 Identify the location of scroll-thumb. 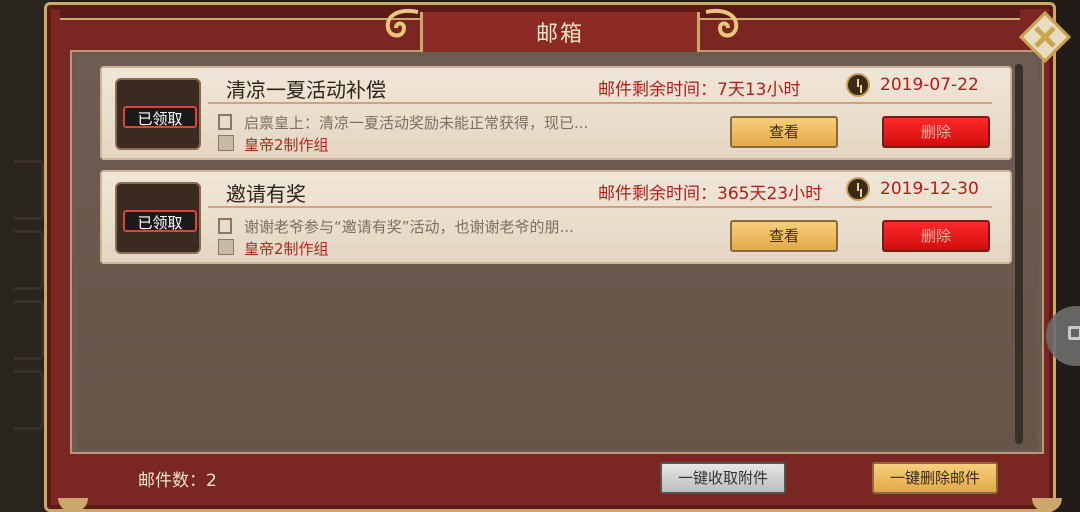
(1019, 254).